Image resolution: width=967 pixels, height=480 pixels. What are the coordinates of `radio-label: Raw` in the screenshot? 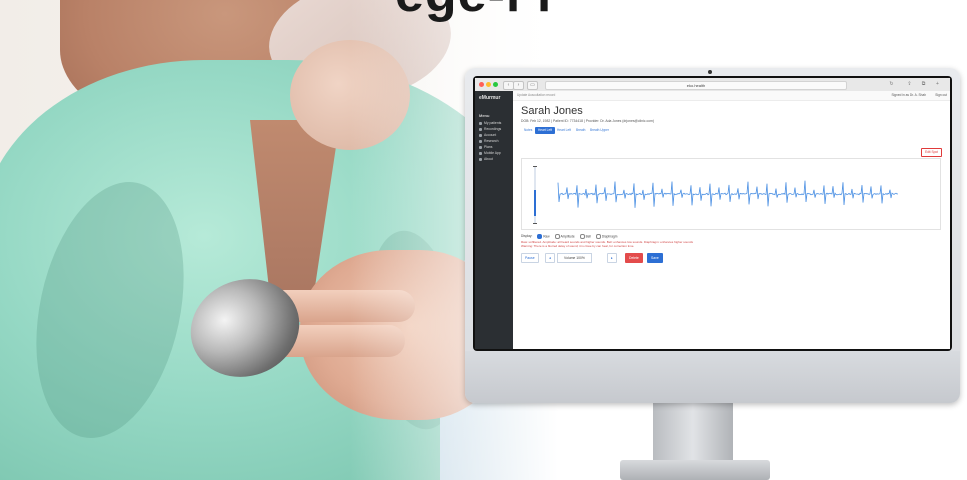 It's located at (546, 236).